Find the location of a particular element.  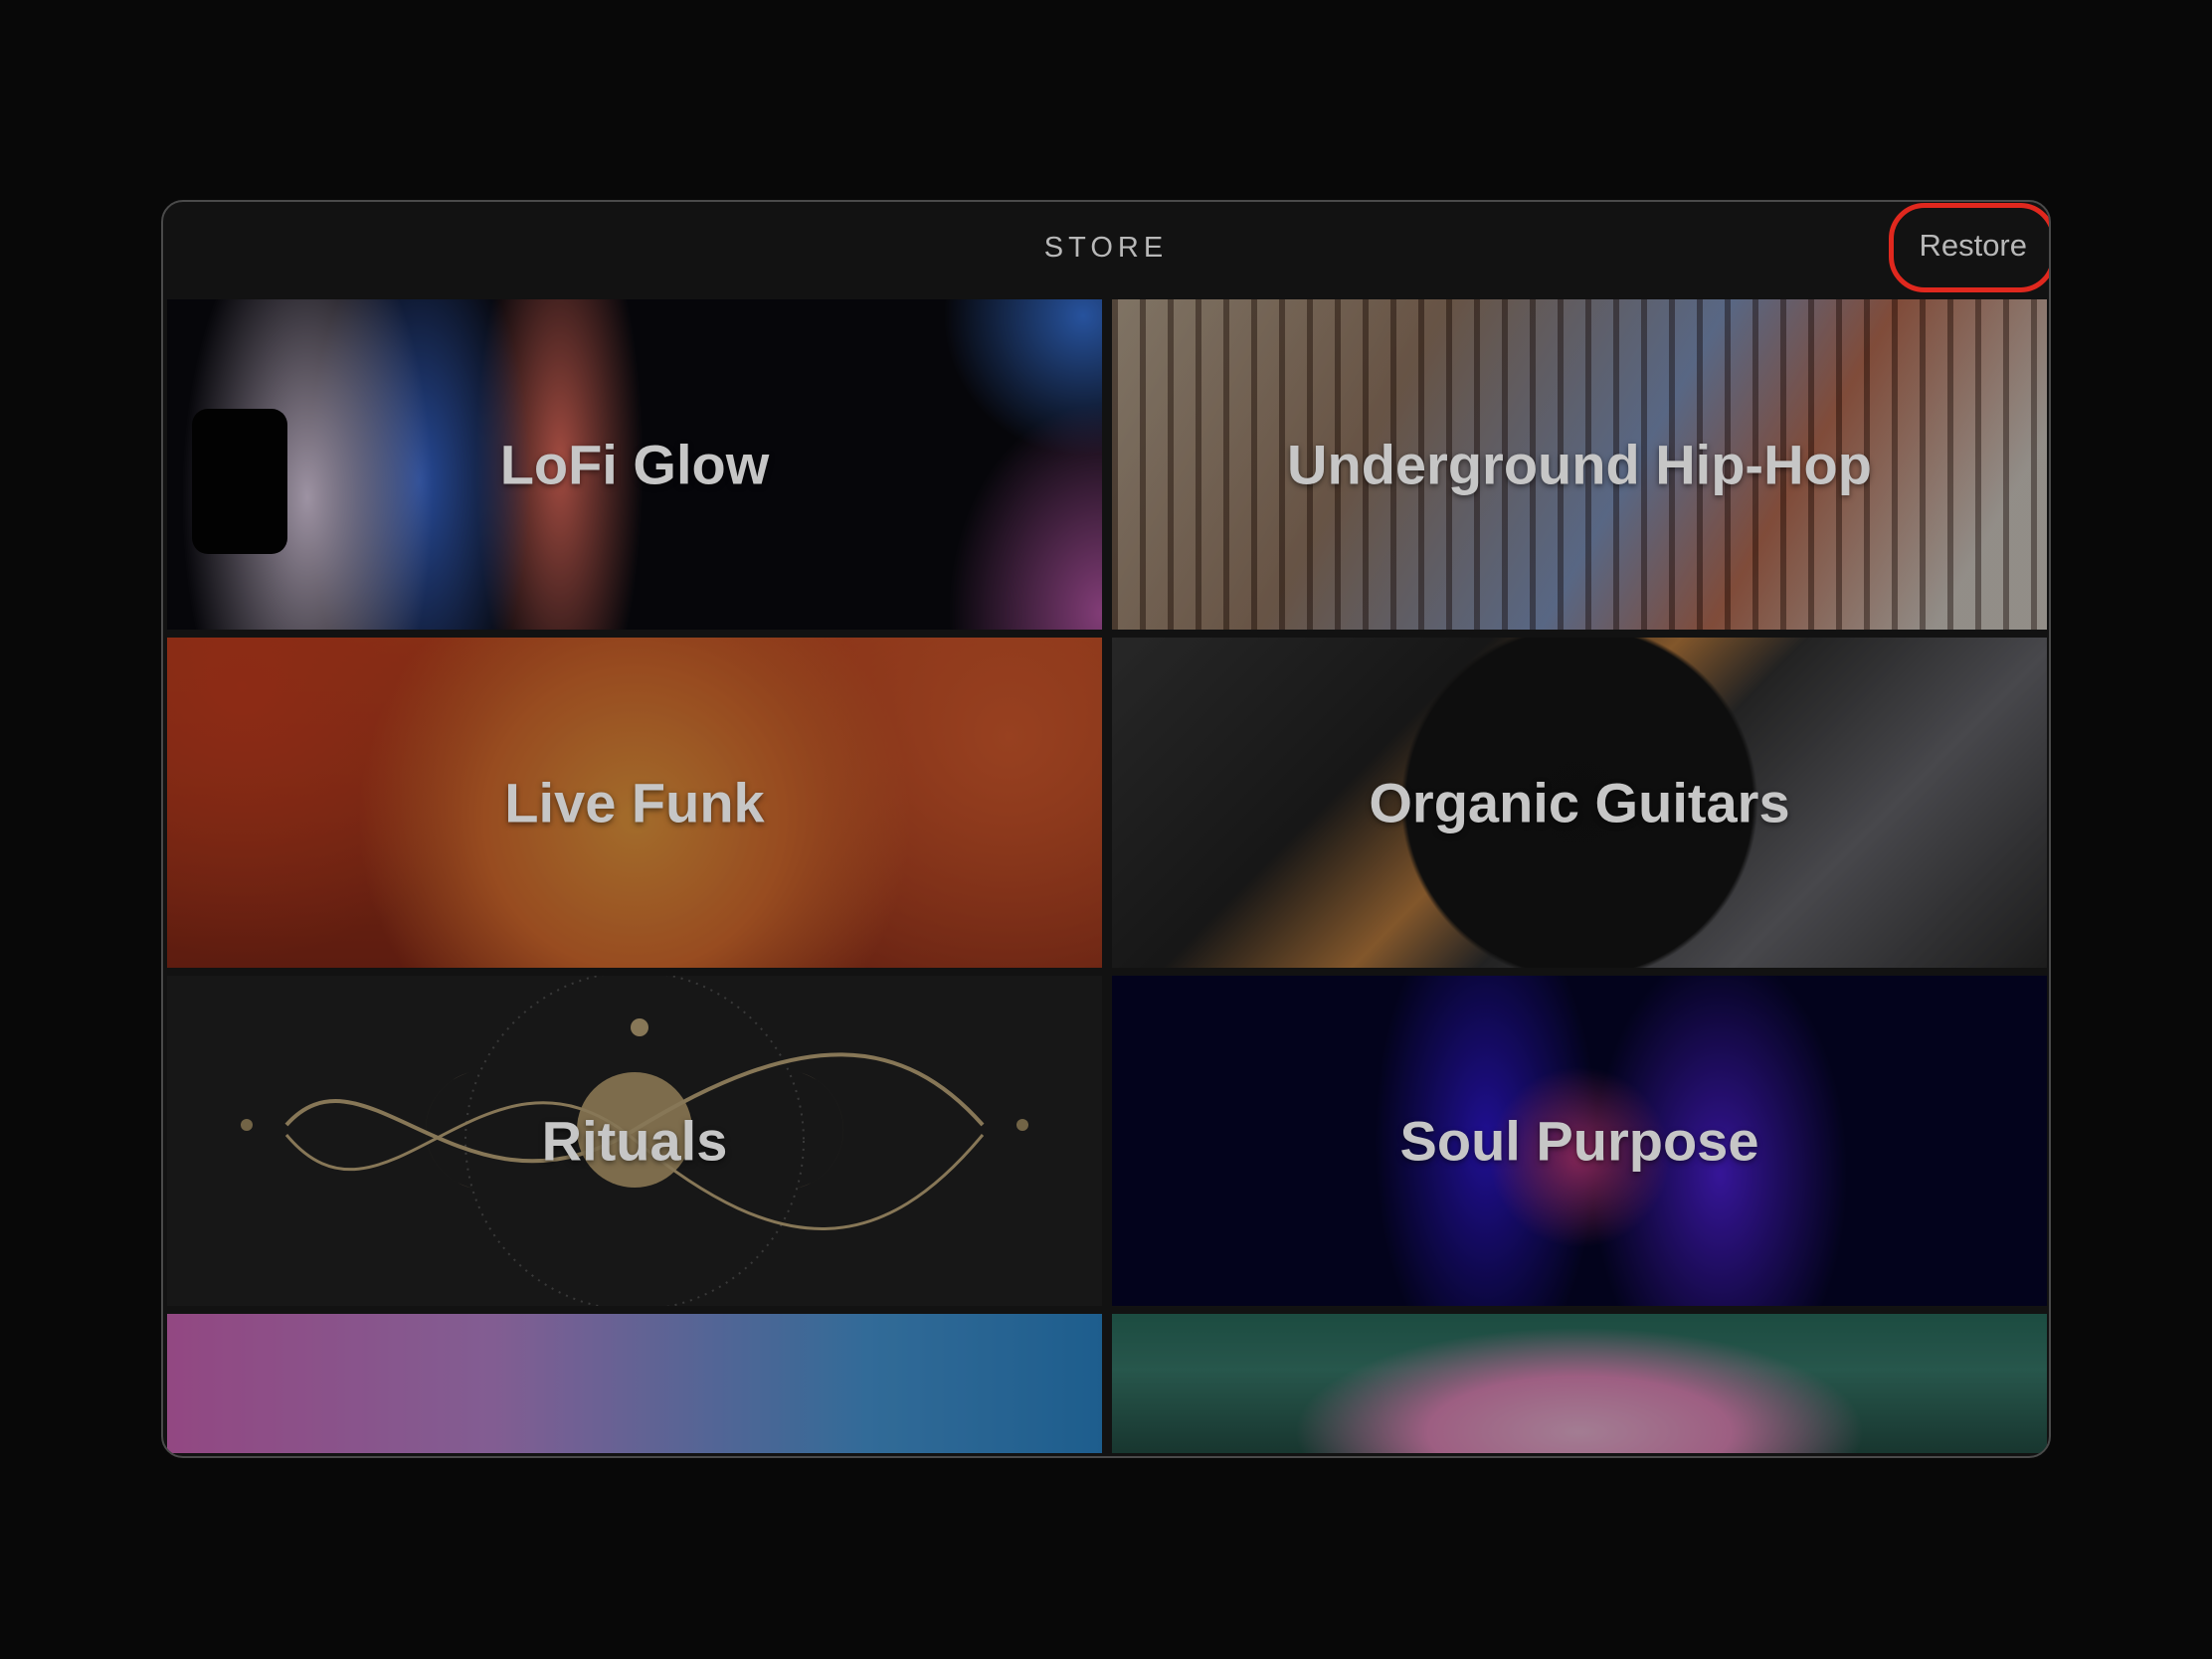

pack-tile-underground-hip-hop: Underground Hip-Hop is located at coordinates (1579, 464).